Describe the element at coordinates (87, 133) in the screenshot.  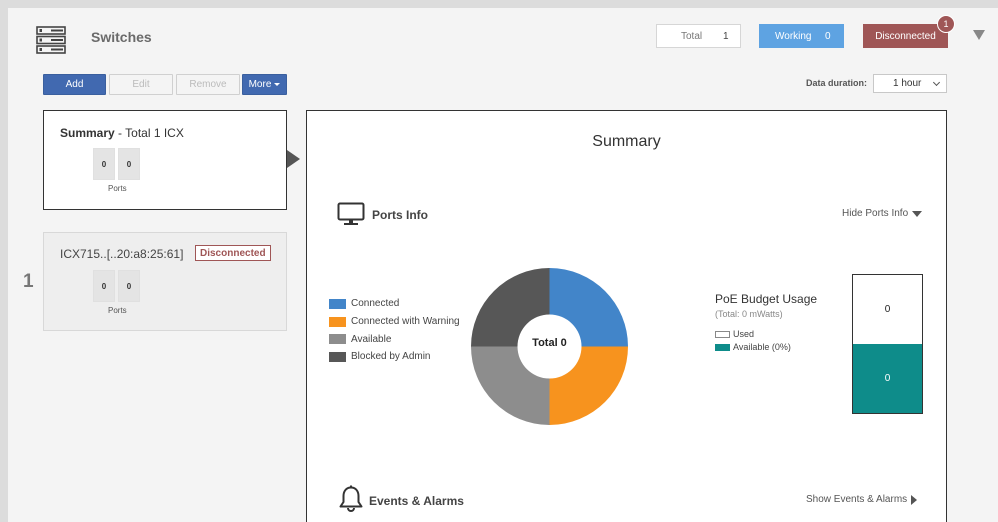
I see `summary-card-title-bold: Summary` at that location.